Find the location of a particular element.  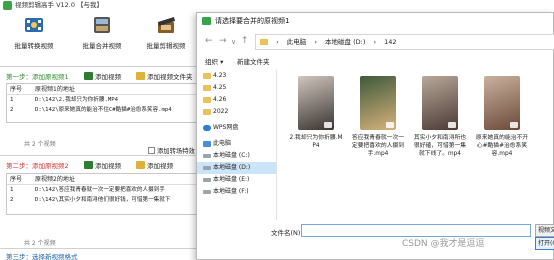

open-button: 打开(O) is located at coordinates (544, 243).